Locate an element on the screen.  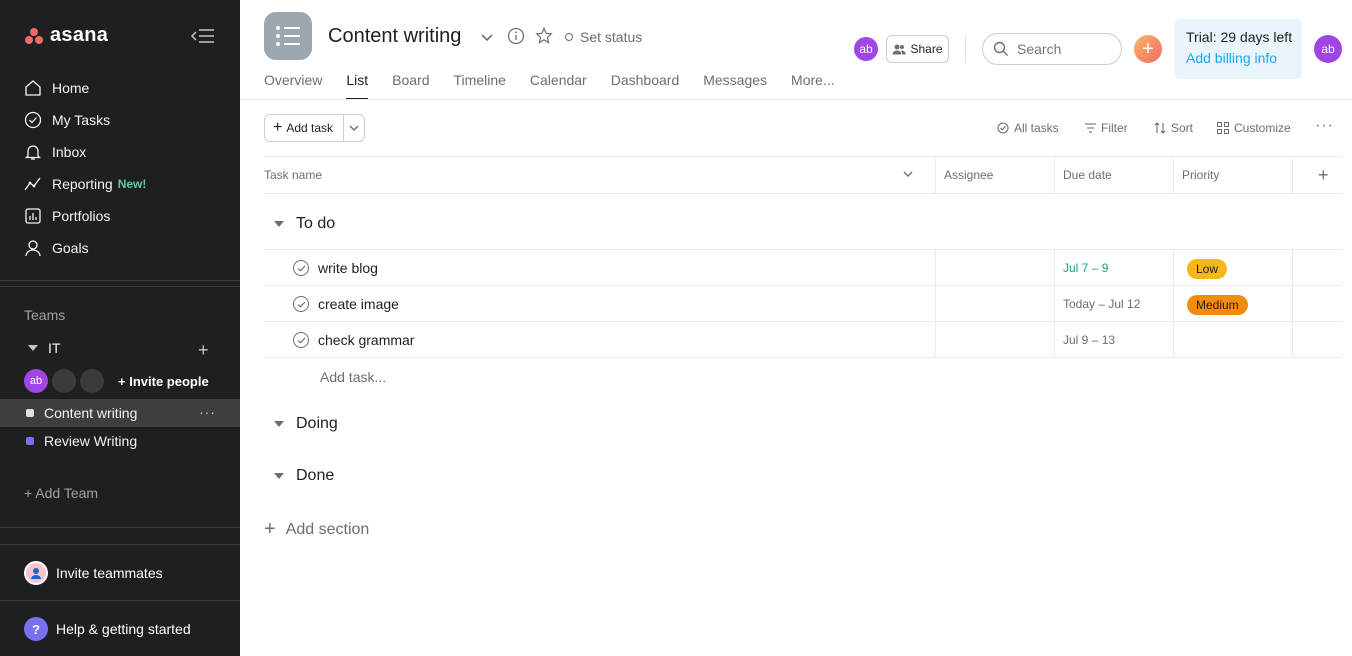
sidebar-item-portfolios: Portfolios is located at coordinates (120, 216).